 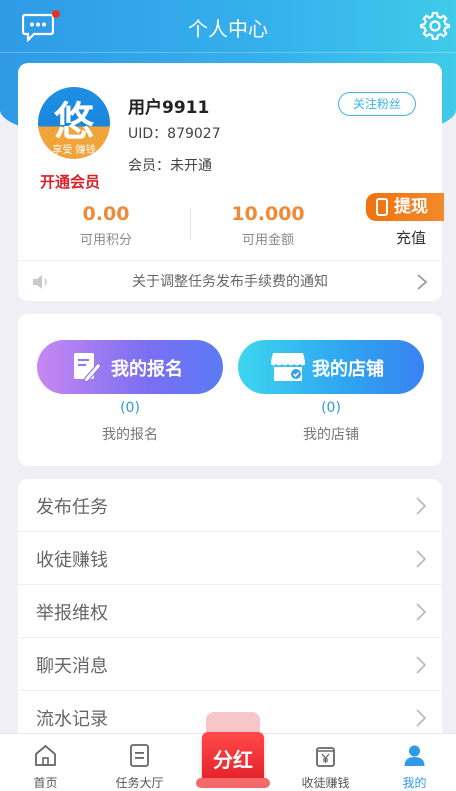 What do you see at coordinates (190, 224) in the screenshot?
I see `stat-divider` at bounding box center [190, 224].